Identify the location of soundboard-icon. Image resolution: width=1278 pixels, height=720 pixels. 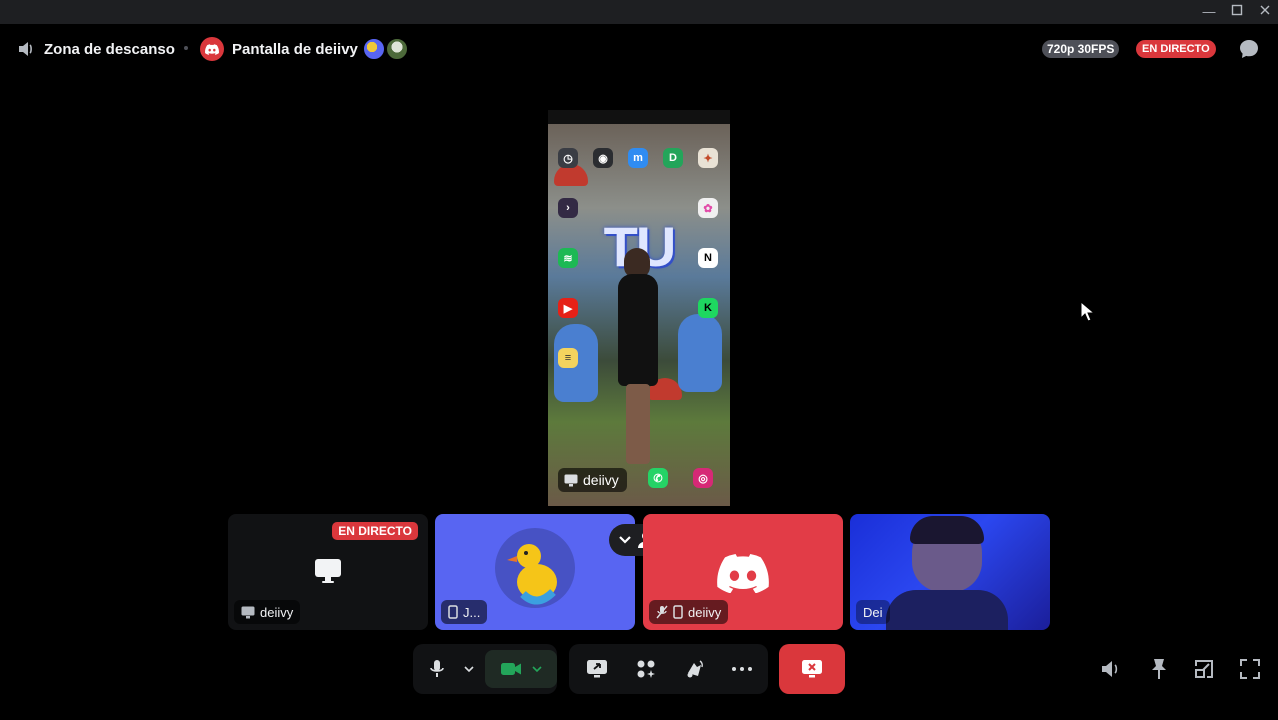
(695, 669).